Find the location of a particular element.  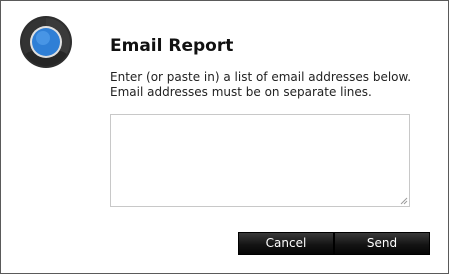

app-logo-icon is located at coordinates (46, 42).